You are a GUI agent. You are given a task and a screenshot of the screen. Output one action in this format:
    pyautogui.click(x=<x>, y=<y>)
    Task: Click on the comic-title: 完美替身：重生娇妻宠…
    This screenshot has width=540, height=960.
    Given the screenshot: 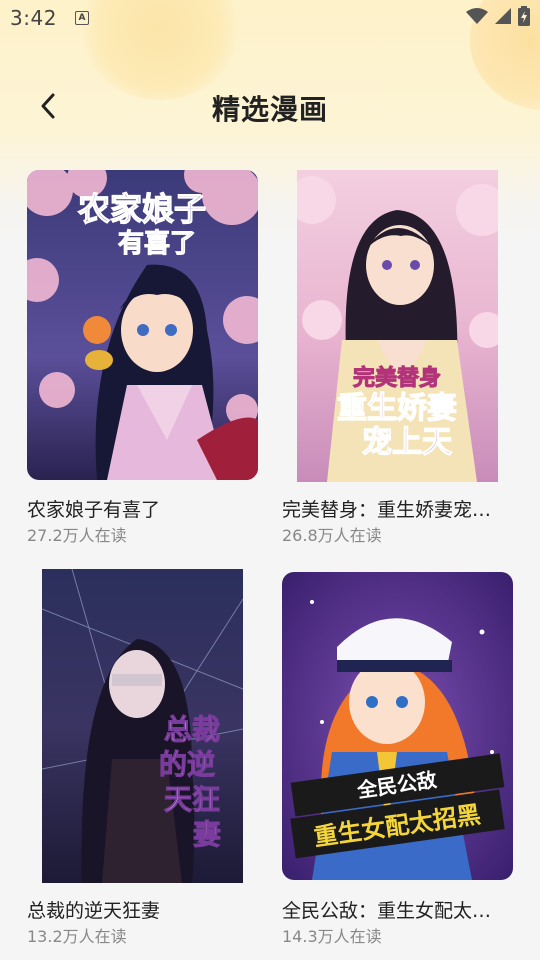 What is the action you would take?
    pyautogui.click(x=402, y=508)
    